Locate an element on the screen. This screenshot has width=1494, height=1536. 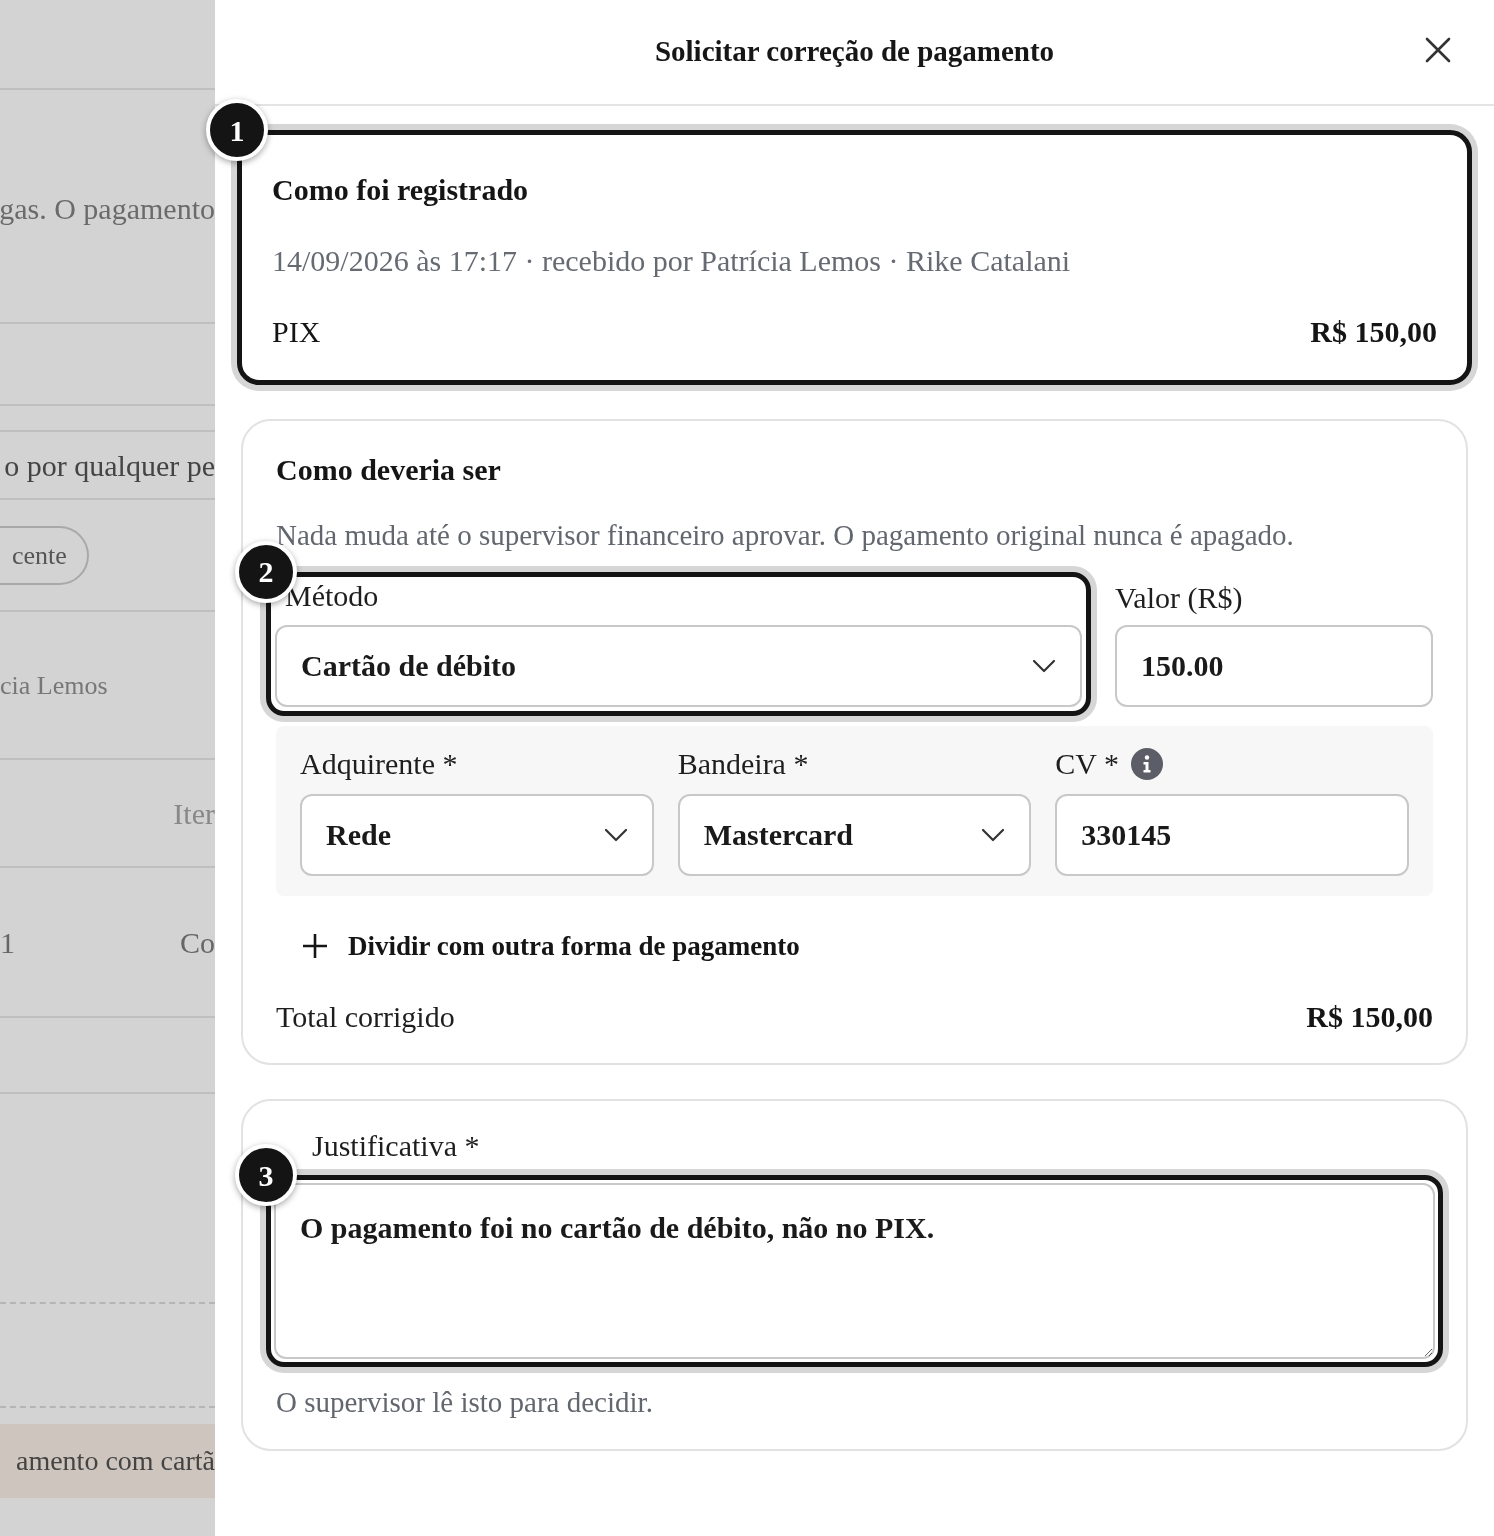
field-label: CV * is located at coordinates (1087, 763).